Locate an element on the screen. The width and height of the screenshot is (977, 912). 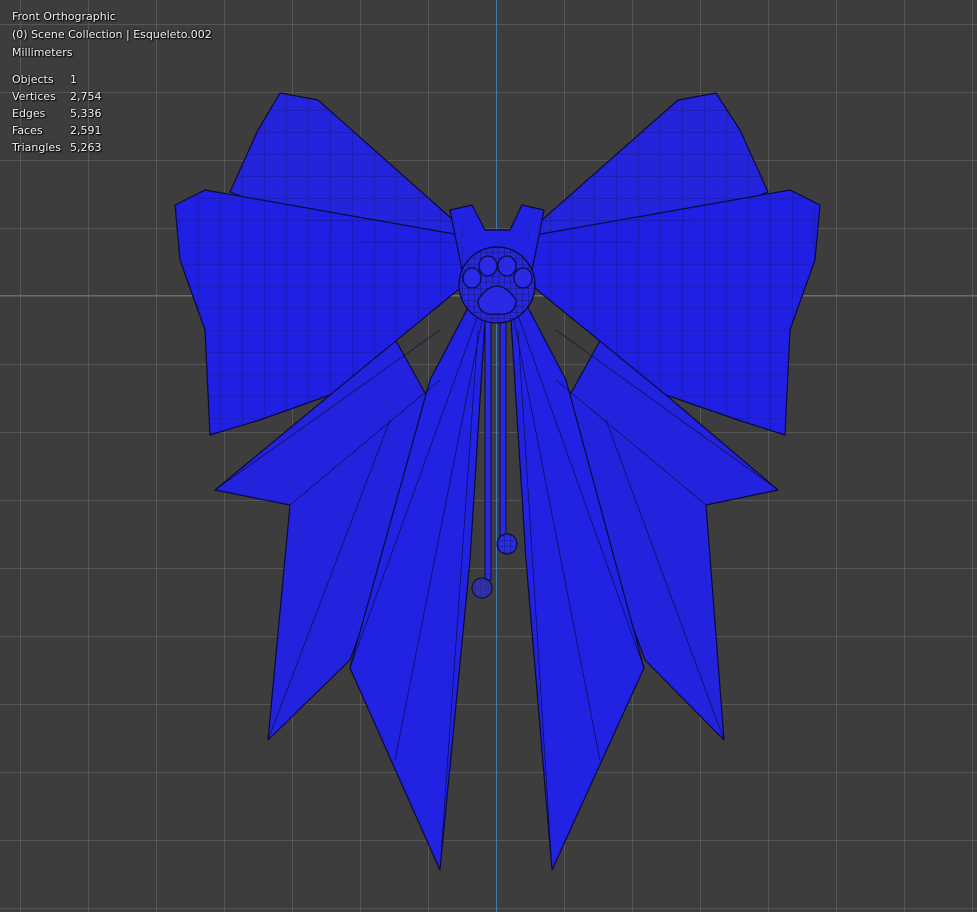
left-cord is located at coordinates (488, 440).